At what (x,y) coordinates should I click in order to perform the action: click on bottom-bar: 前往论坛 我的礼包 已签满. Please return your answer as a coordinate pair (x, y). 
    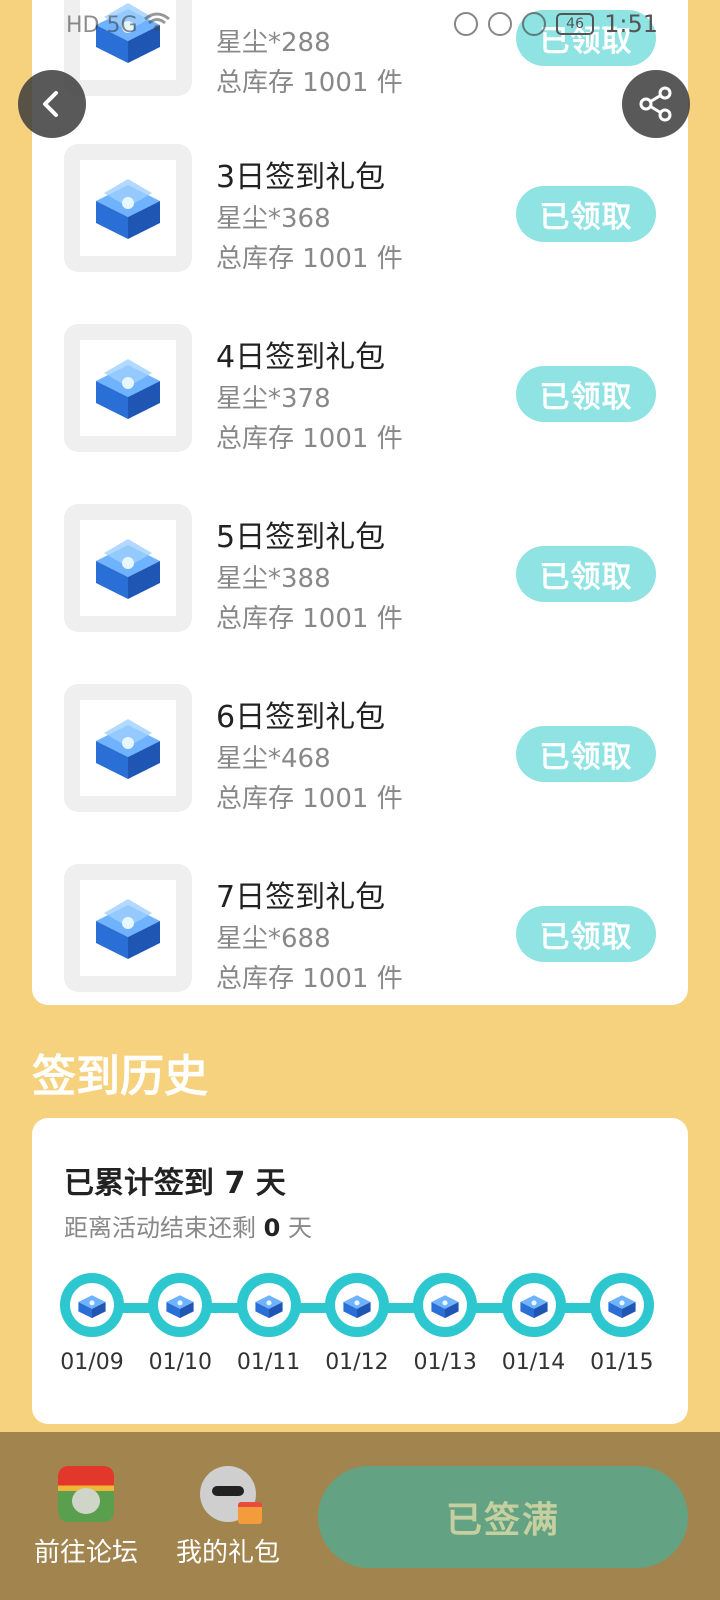
    Looking at the image, I should click on (360, 1516).